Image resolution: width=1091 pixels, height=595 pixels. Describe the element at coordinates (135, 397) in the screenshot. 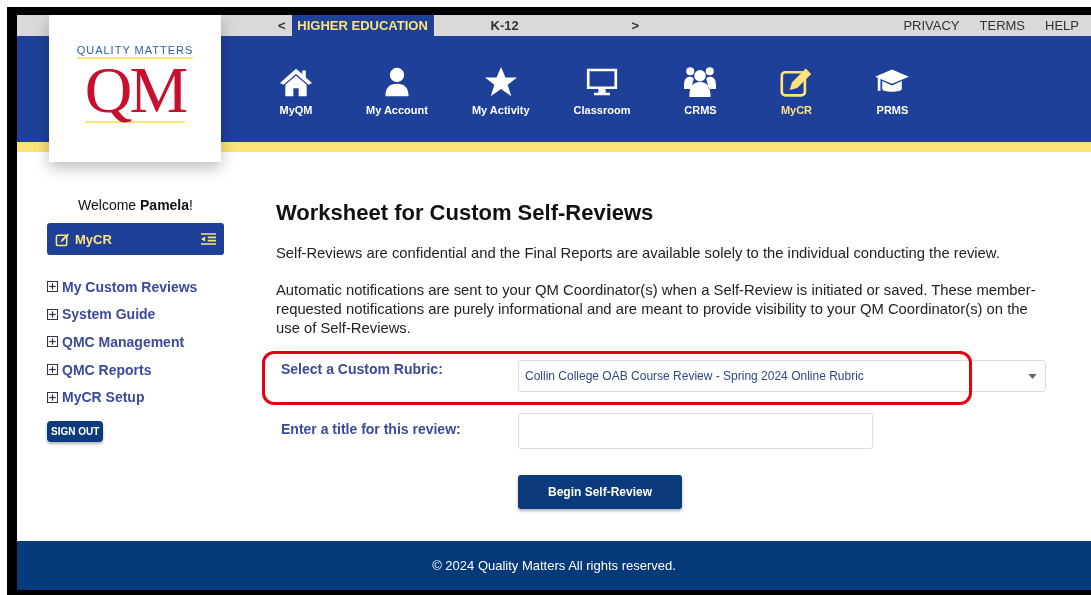

I see `sidebar-item: MyCR Setup` at that location.